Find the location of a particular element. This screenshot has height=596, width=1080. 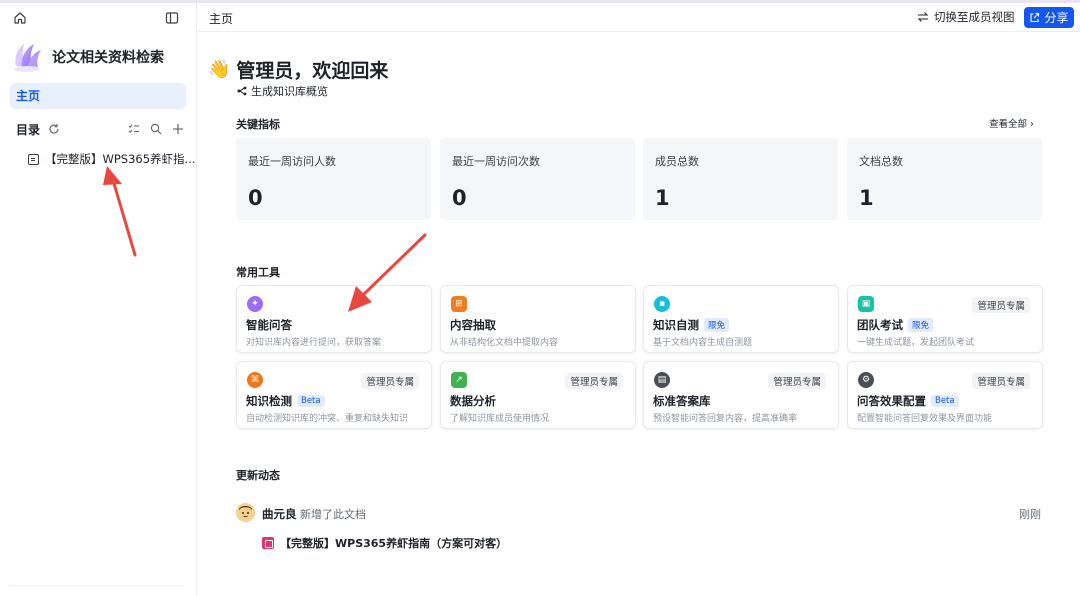

qa-config-icon: ⚙ is located at coordinates (866, 380).